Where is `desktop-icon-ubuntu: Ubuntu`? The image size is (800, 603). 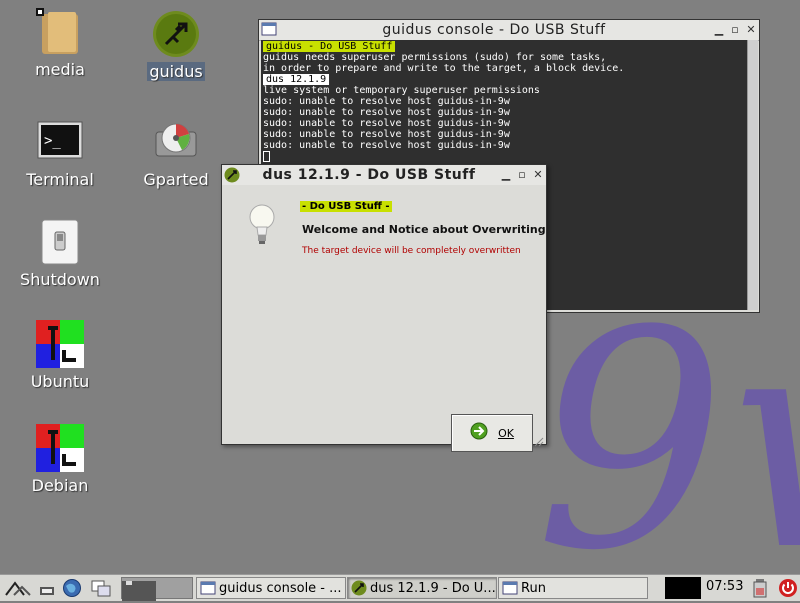 desktop-icon-ubuntu: Ubuntu is located at coordinates (60, 355).